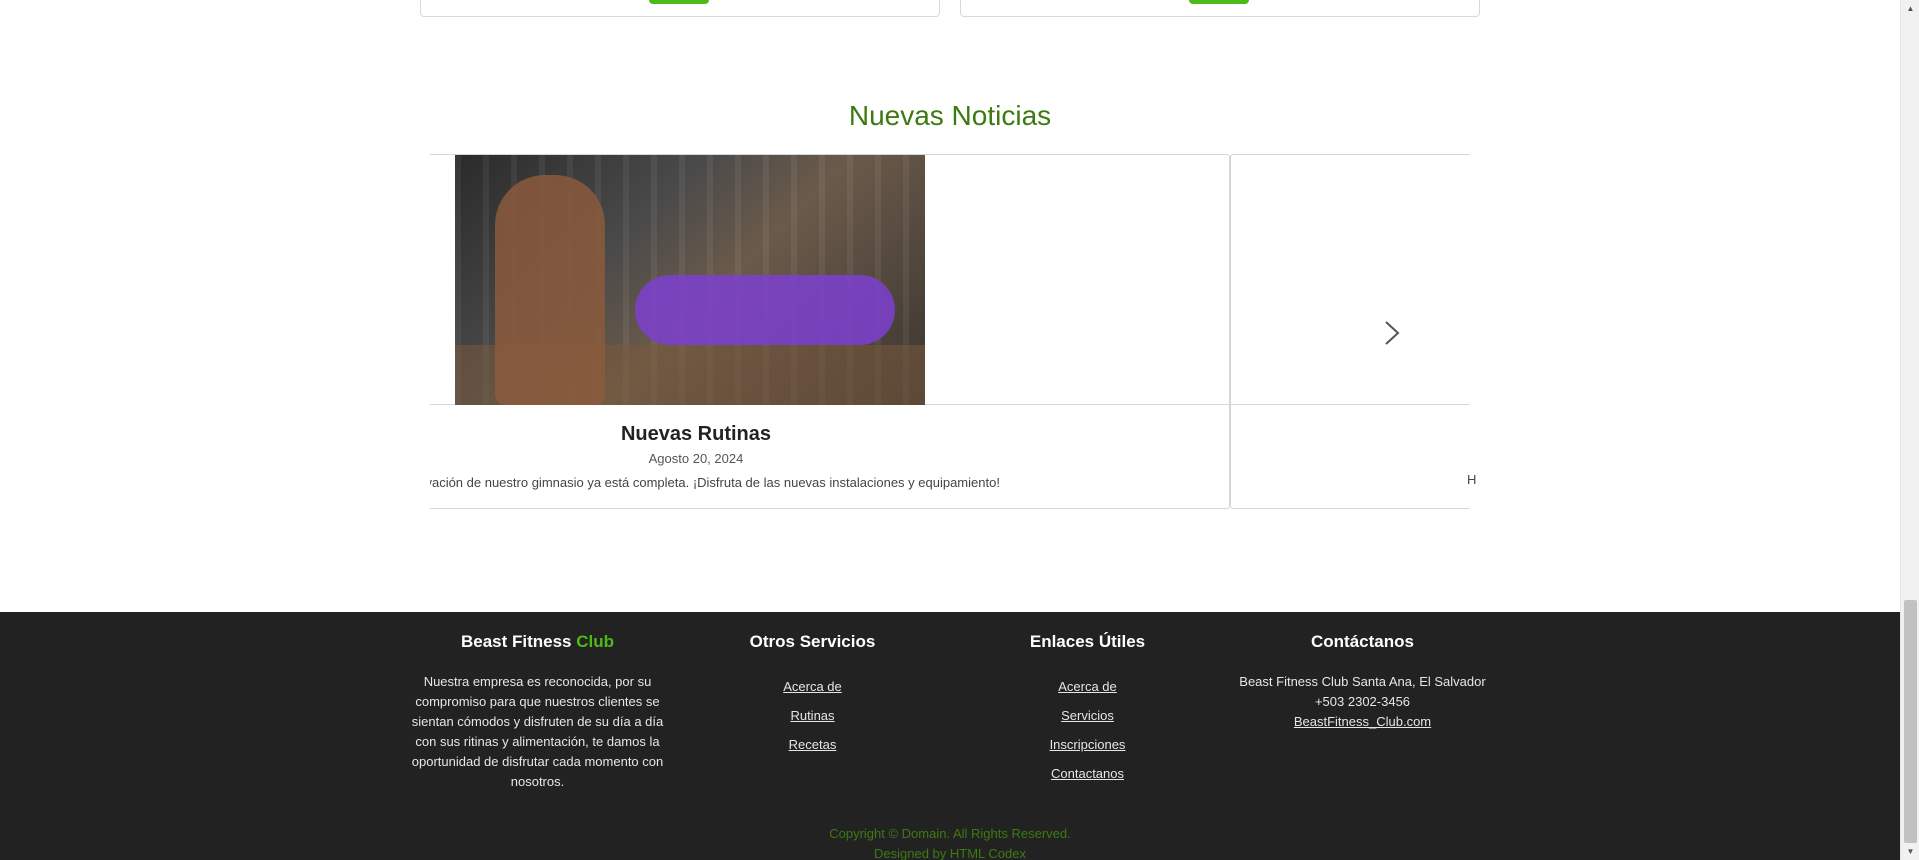 This screenshot has height=860, width=1919. Describe the element at coordinates (812, 686) in the screenshot. I see `footer-link-acerca: Acerca de` at that location.